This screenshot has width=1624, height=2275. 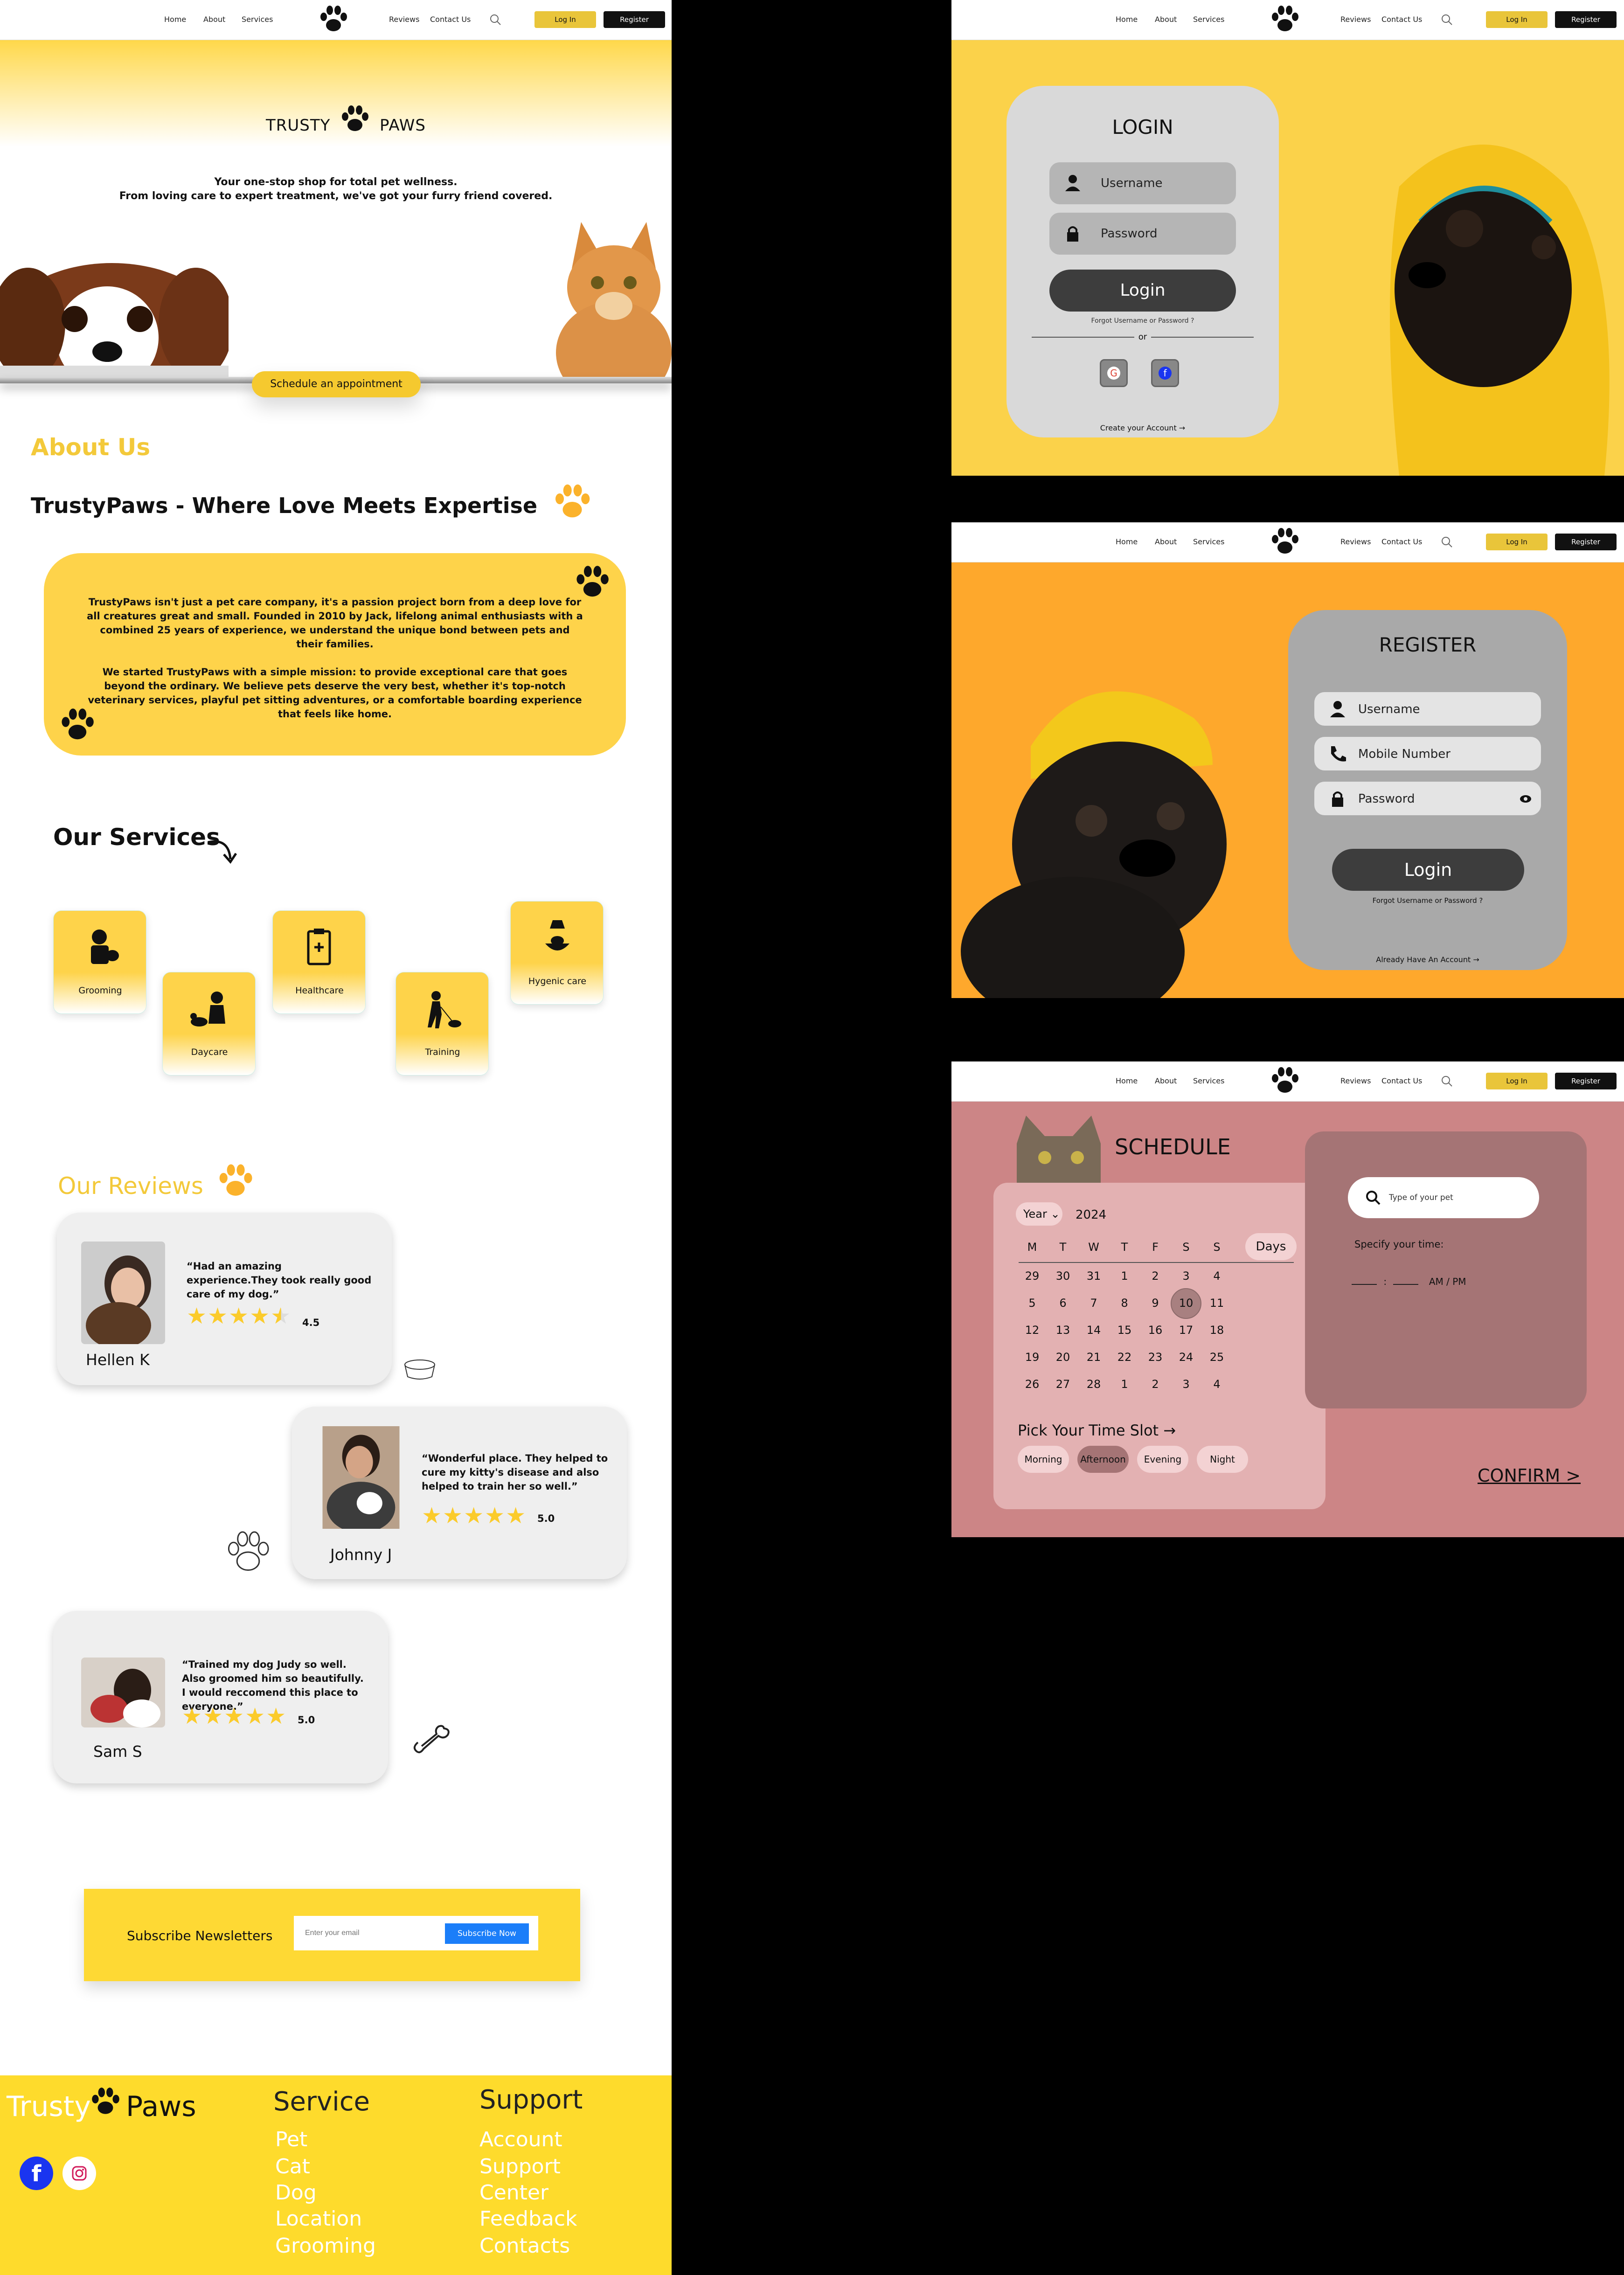 I want to click on ampm-toggle: AM / PM, so click(x=1448, y=1281).